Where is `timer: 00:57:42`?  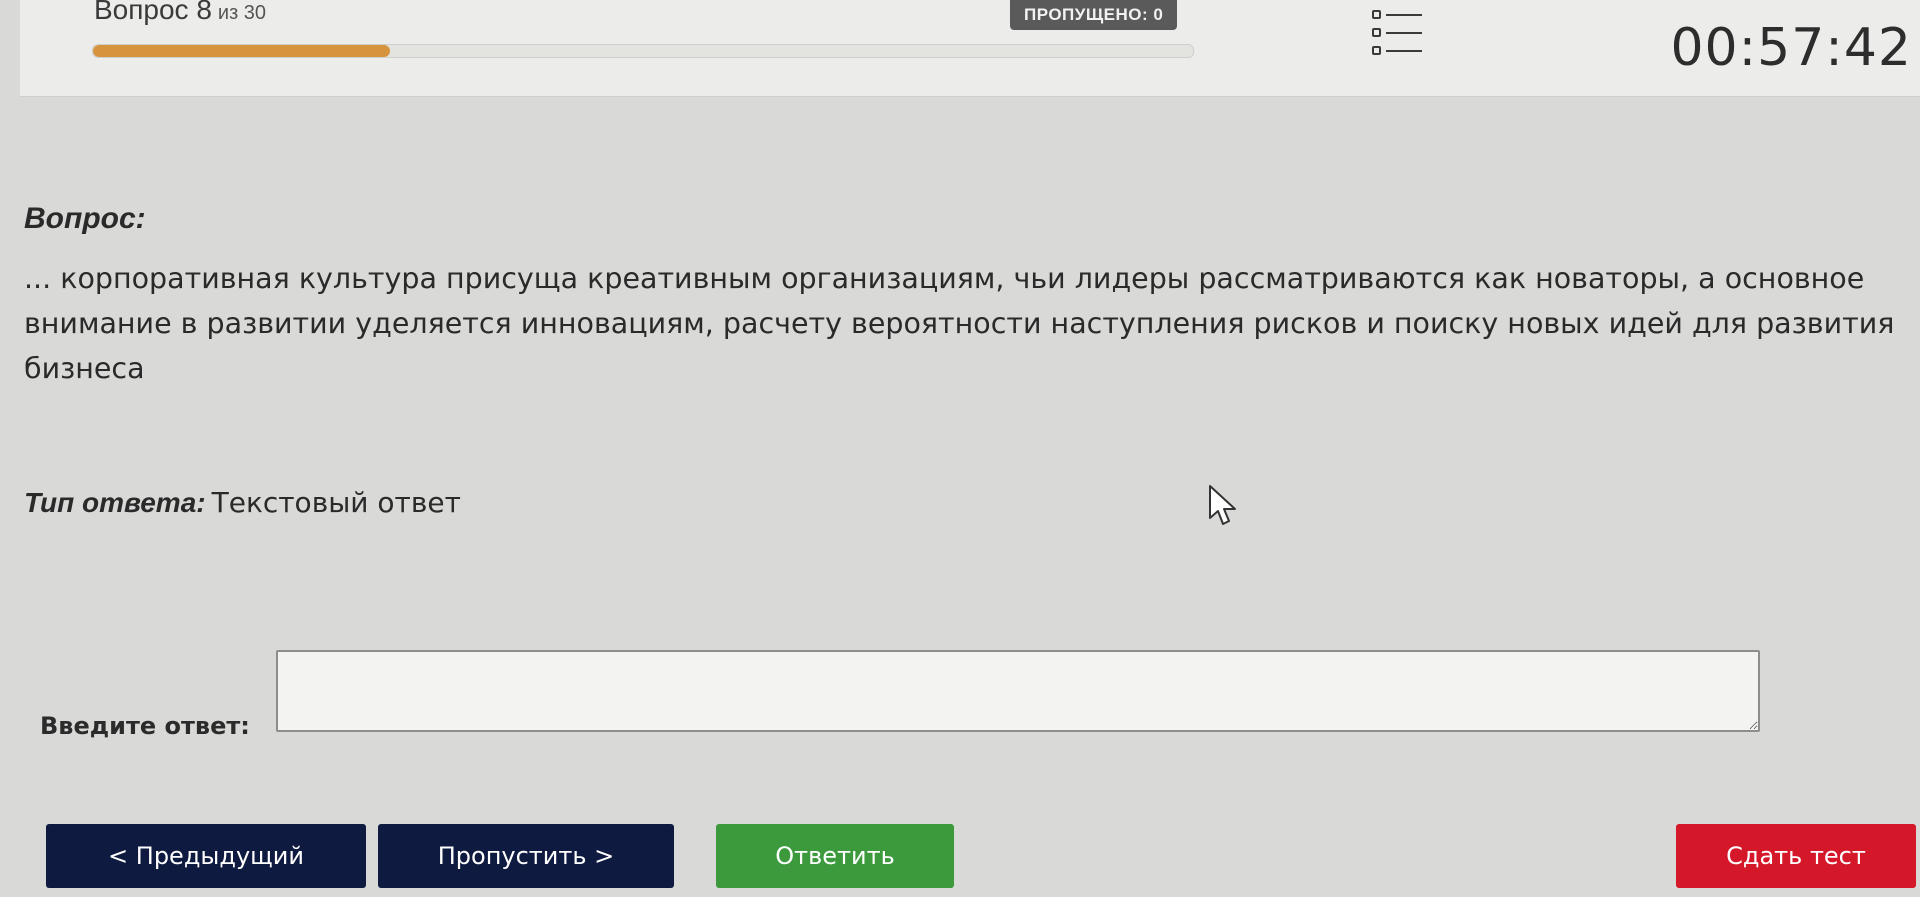 timer: 00:57:42 is located at coordinates (1791, 48).